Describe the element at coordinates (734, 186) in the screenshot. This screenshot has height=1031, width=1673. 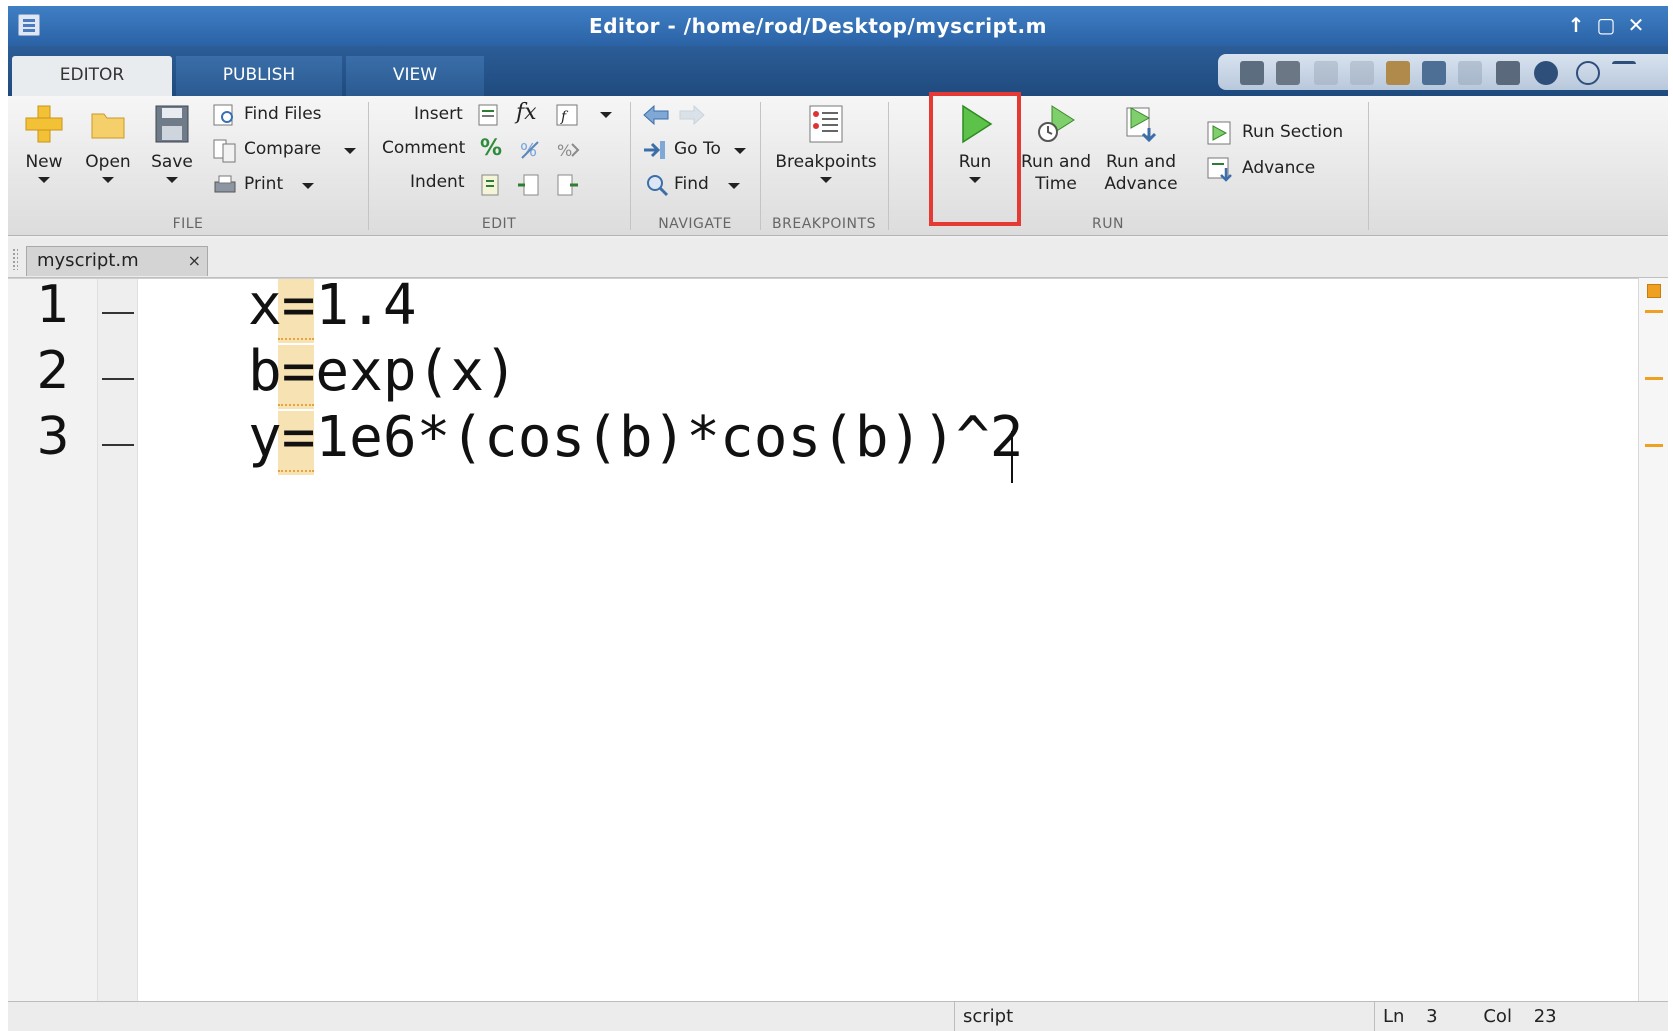
I see `find-dropdown-icon` at that location.